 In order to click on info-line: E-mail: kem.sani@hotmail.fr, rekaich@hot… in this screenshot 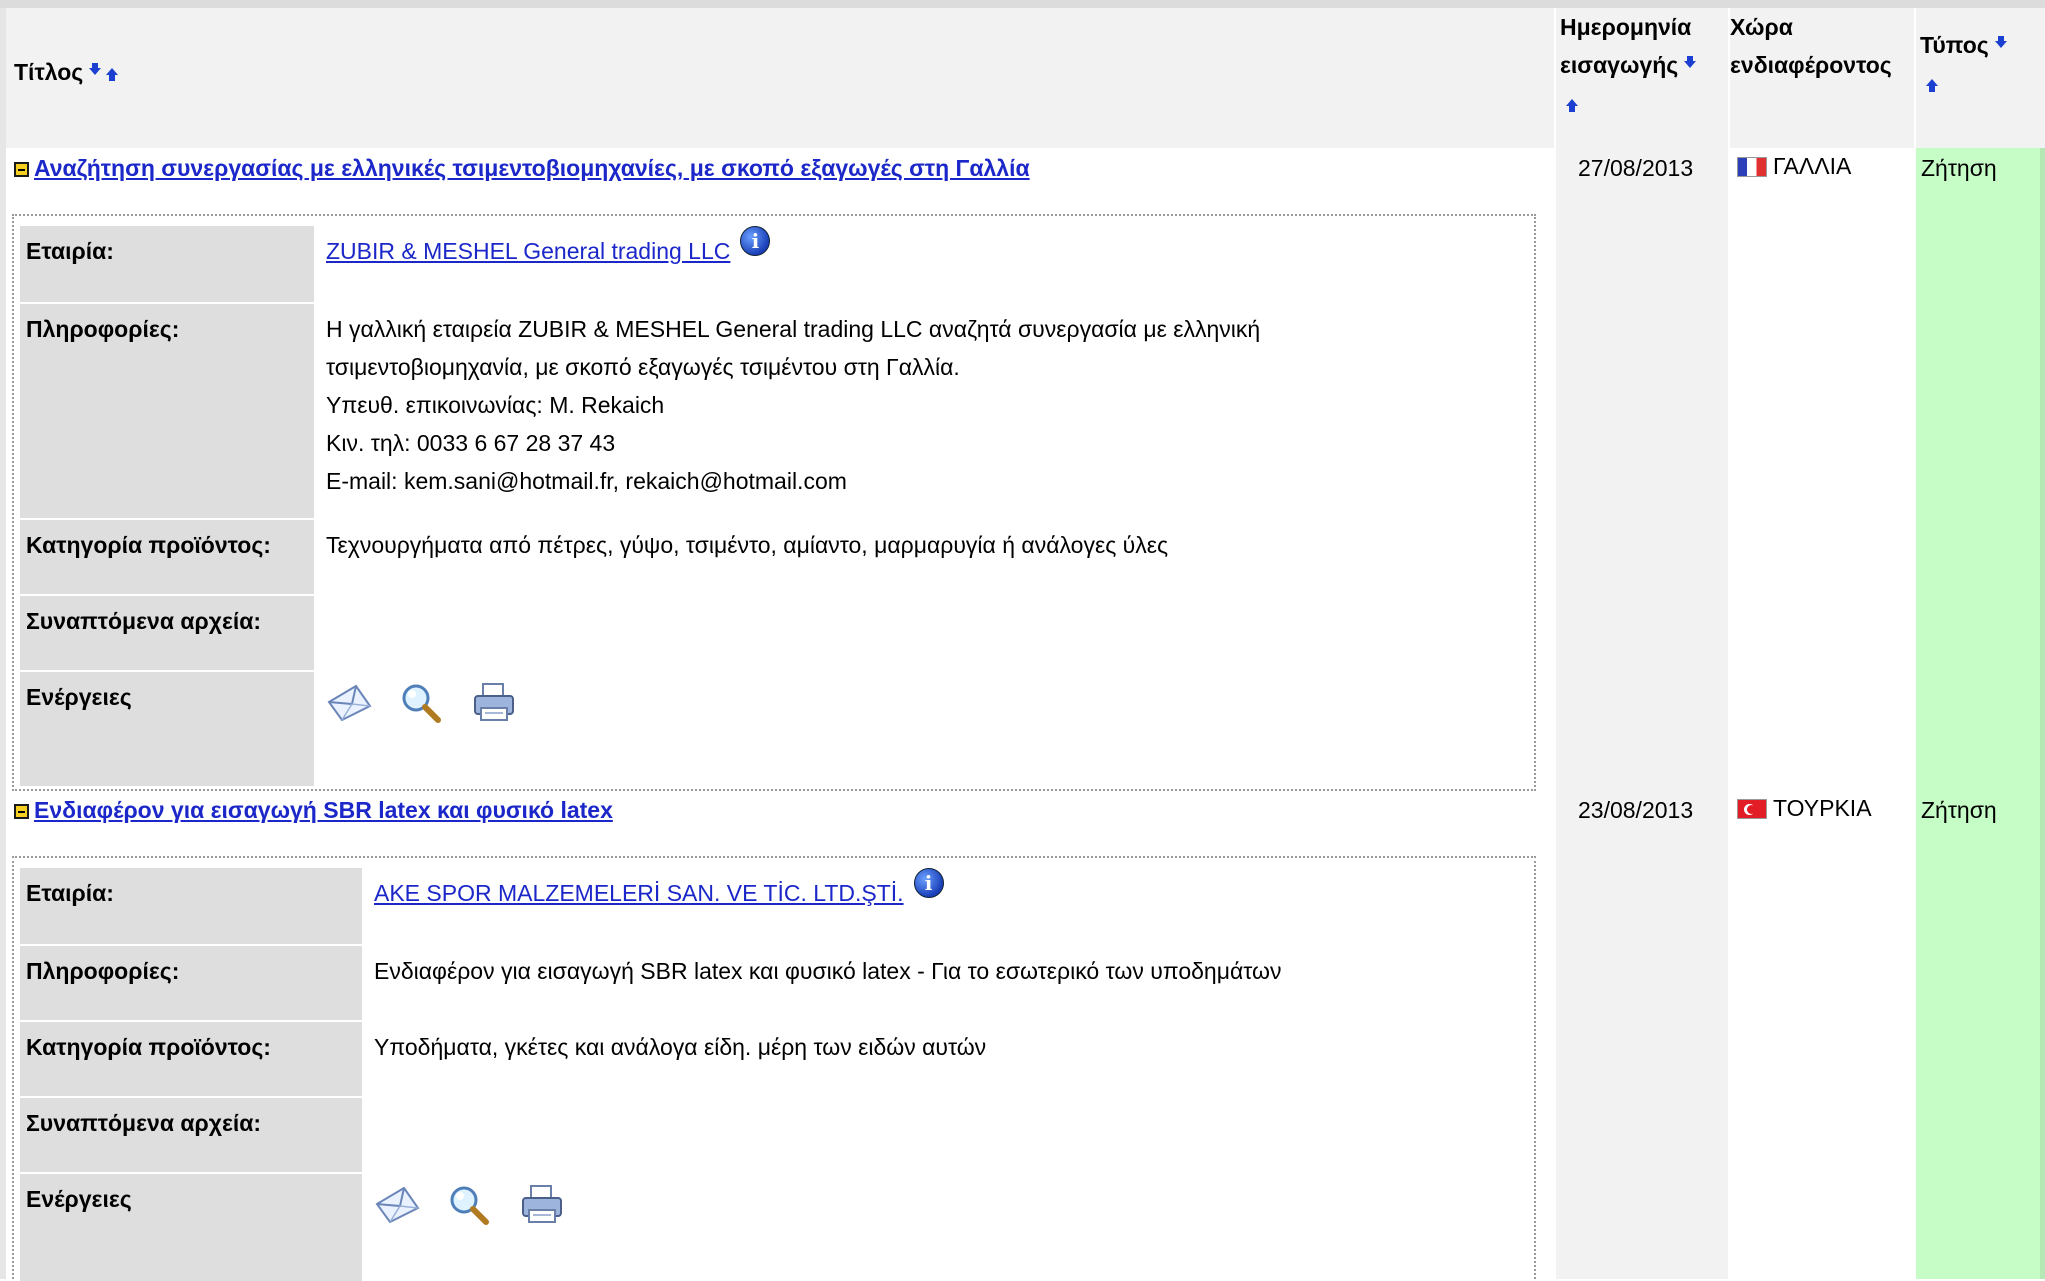, I will do `click(586, 481)`.